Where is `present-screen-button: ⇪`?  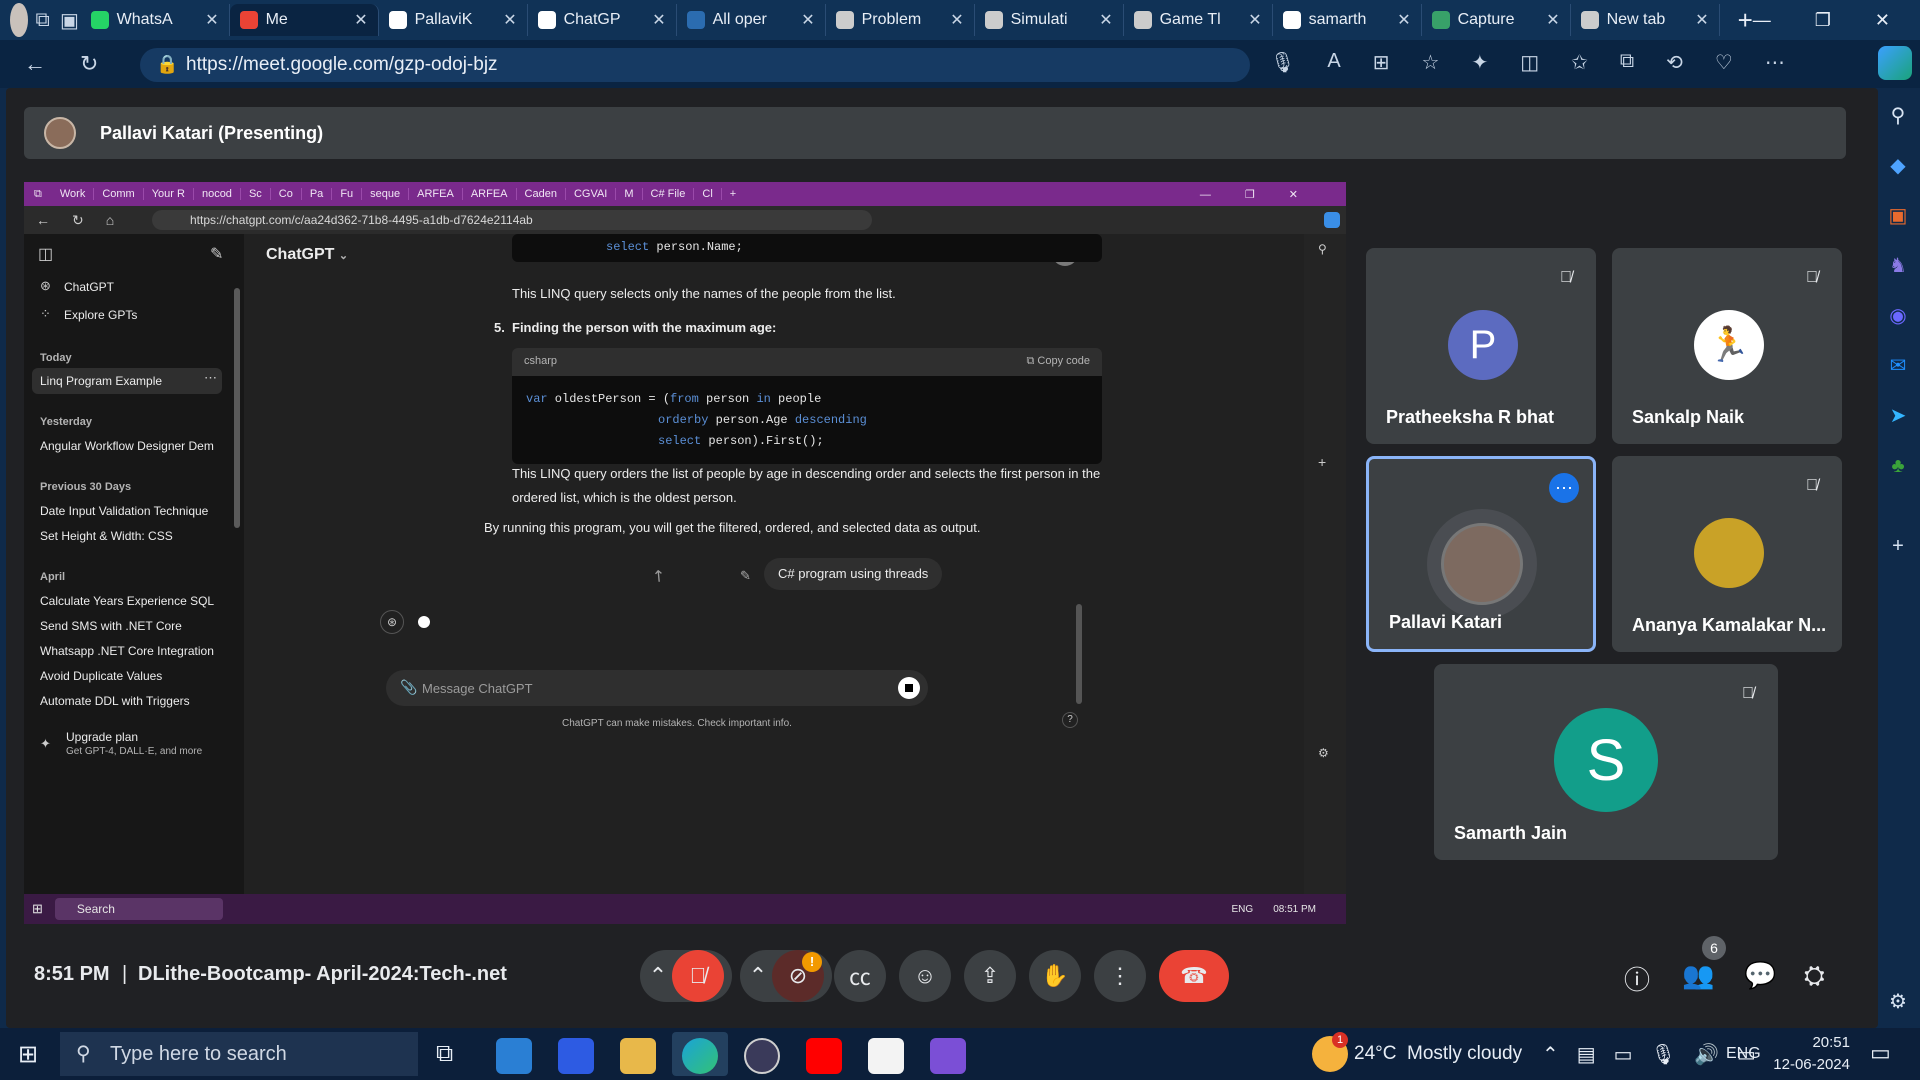
present-screen-button: ⇪ is located at coordinates (990, 976).